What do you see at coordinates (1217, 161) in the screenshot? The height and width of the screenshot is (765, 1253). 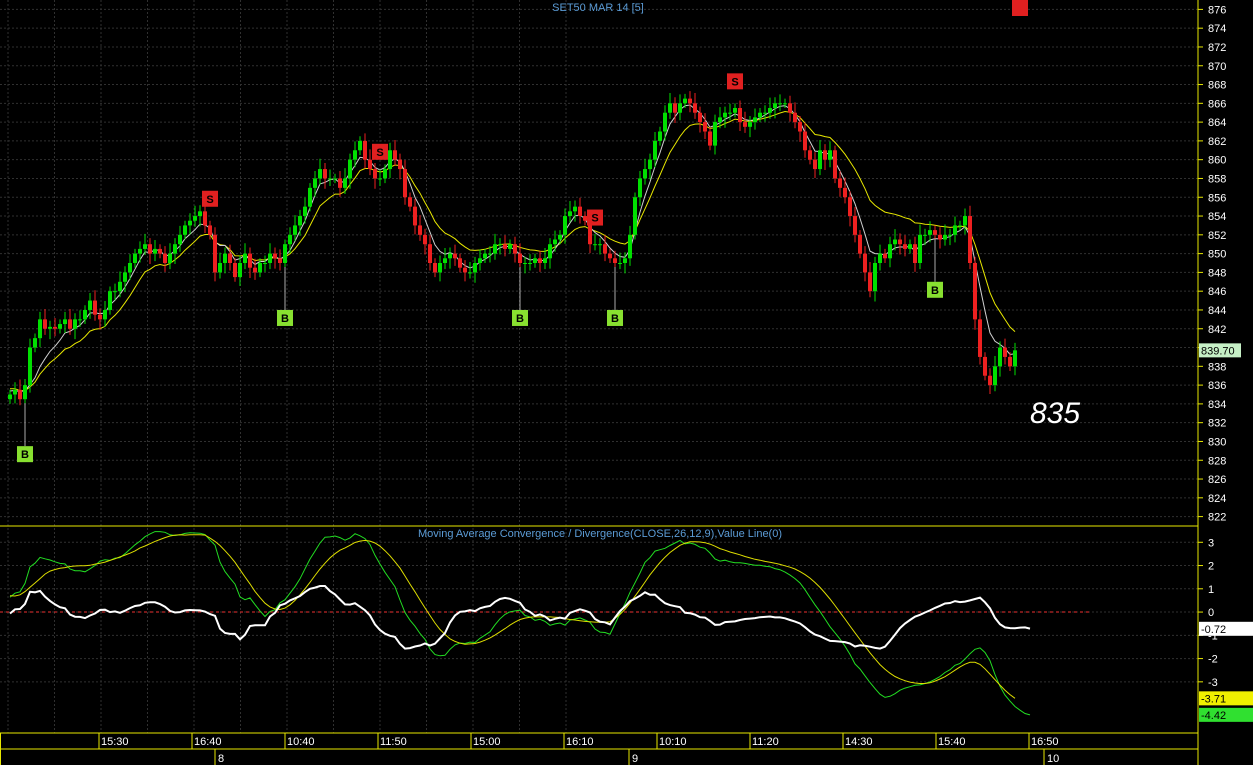 I see `price-tick-label: 860` at bounding box center [1217, 161].